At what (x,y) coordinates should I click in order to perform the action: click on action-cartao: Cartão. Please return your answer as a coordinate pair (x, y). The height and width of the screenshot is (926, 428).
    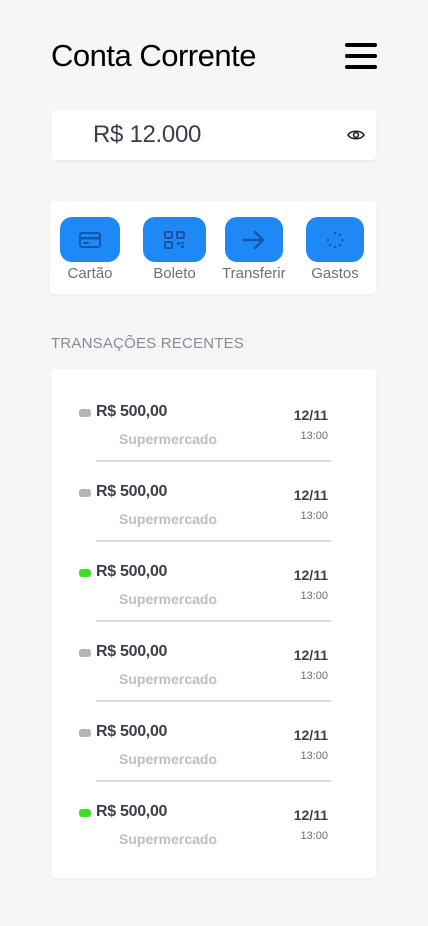
    Looking at the image, I should click on (90, 249).